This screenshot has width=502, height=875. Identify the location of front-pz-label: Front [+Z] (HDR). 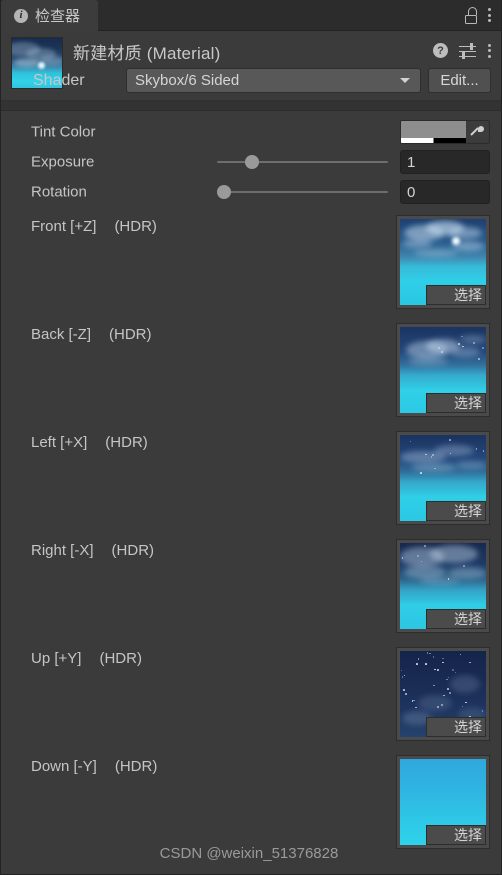
(94, 226).